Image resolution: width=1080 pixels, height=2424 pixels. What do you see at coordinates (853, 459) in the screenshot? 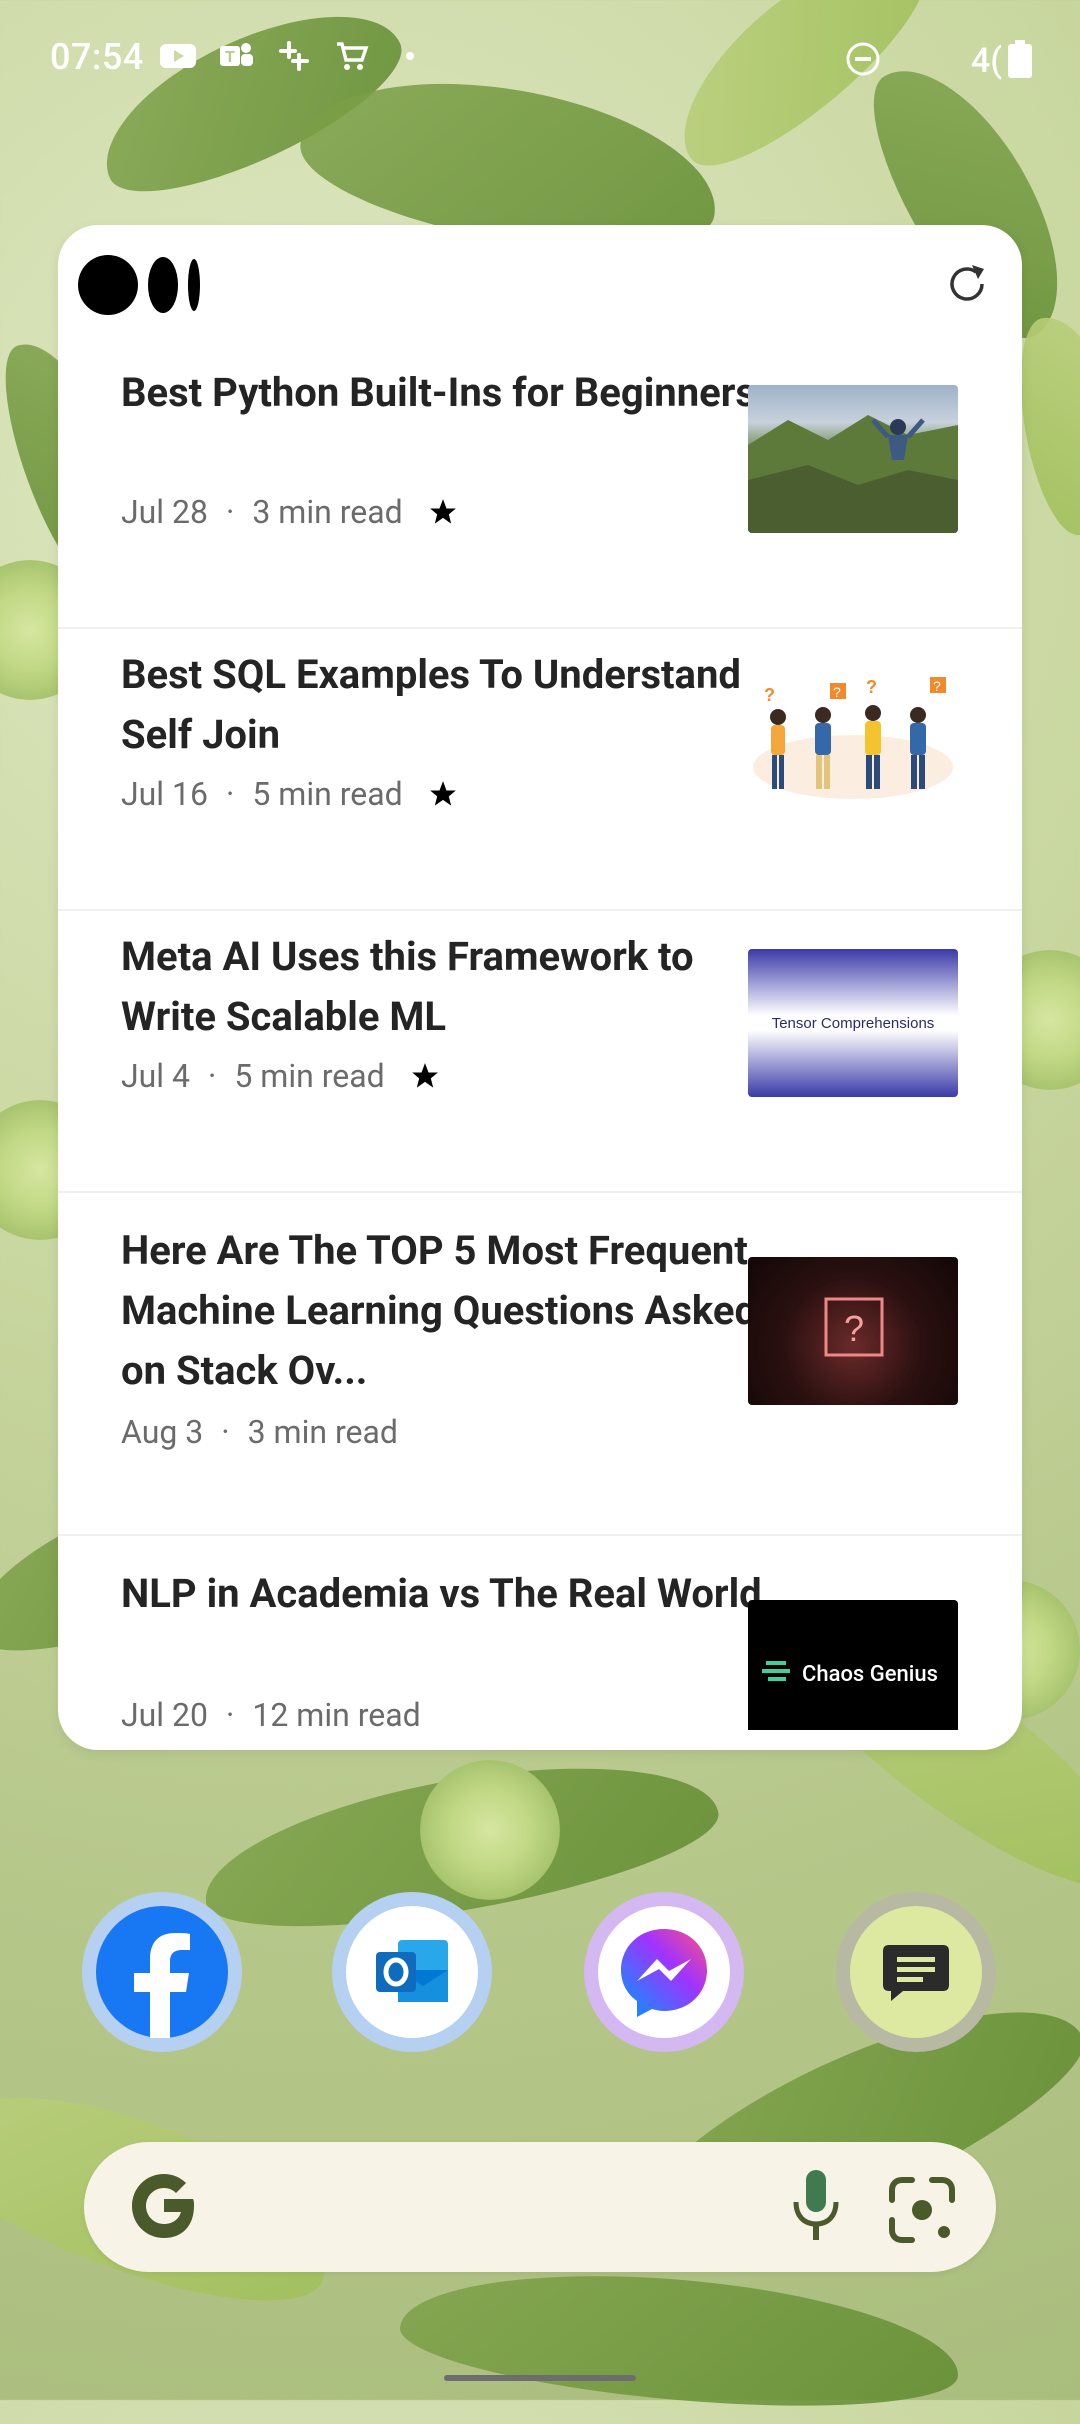
I see `article-thumbnail` at bounding box center [853, 459].